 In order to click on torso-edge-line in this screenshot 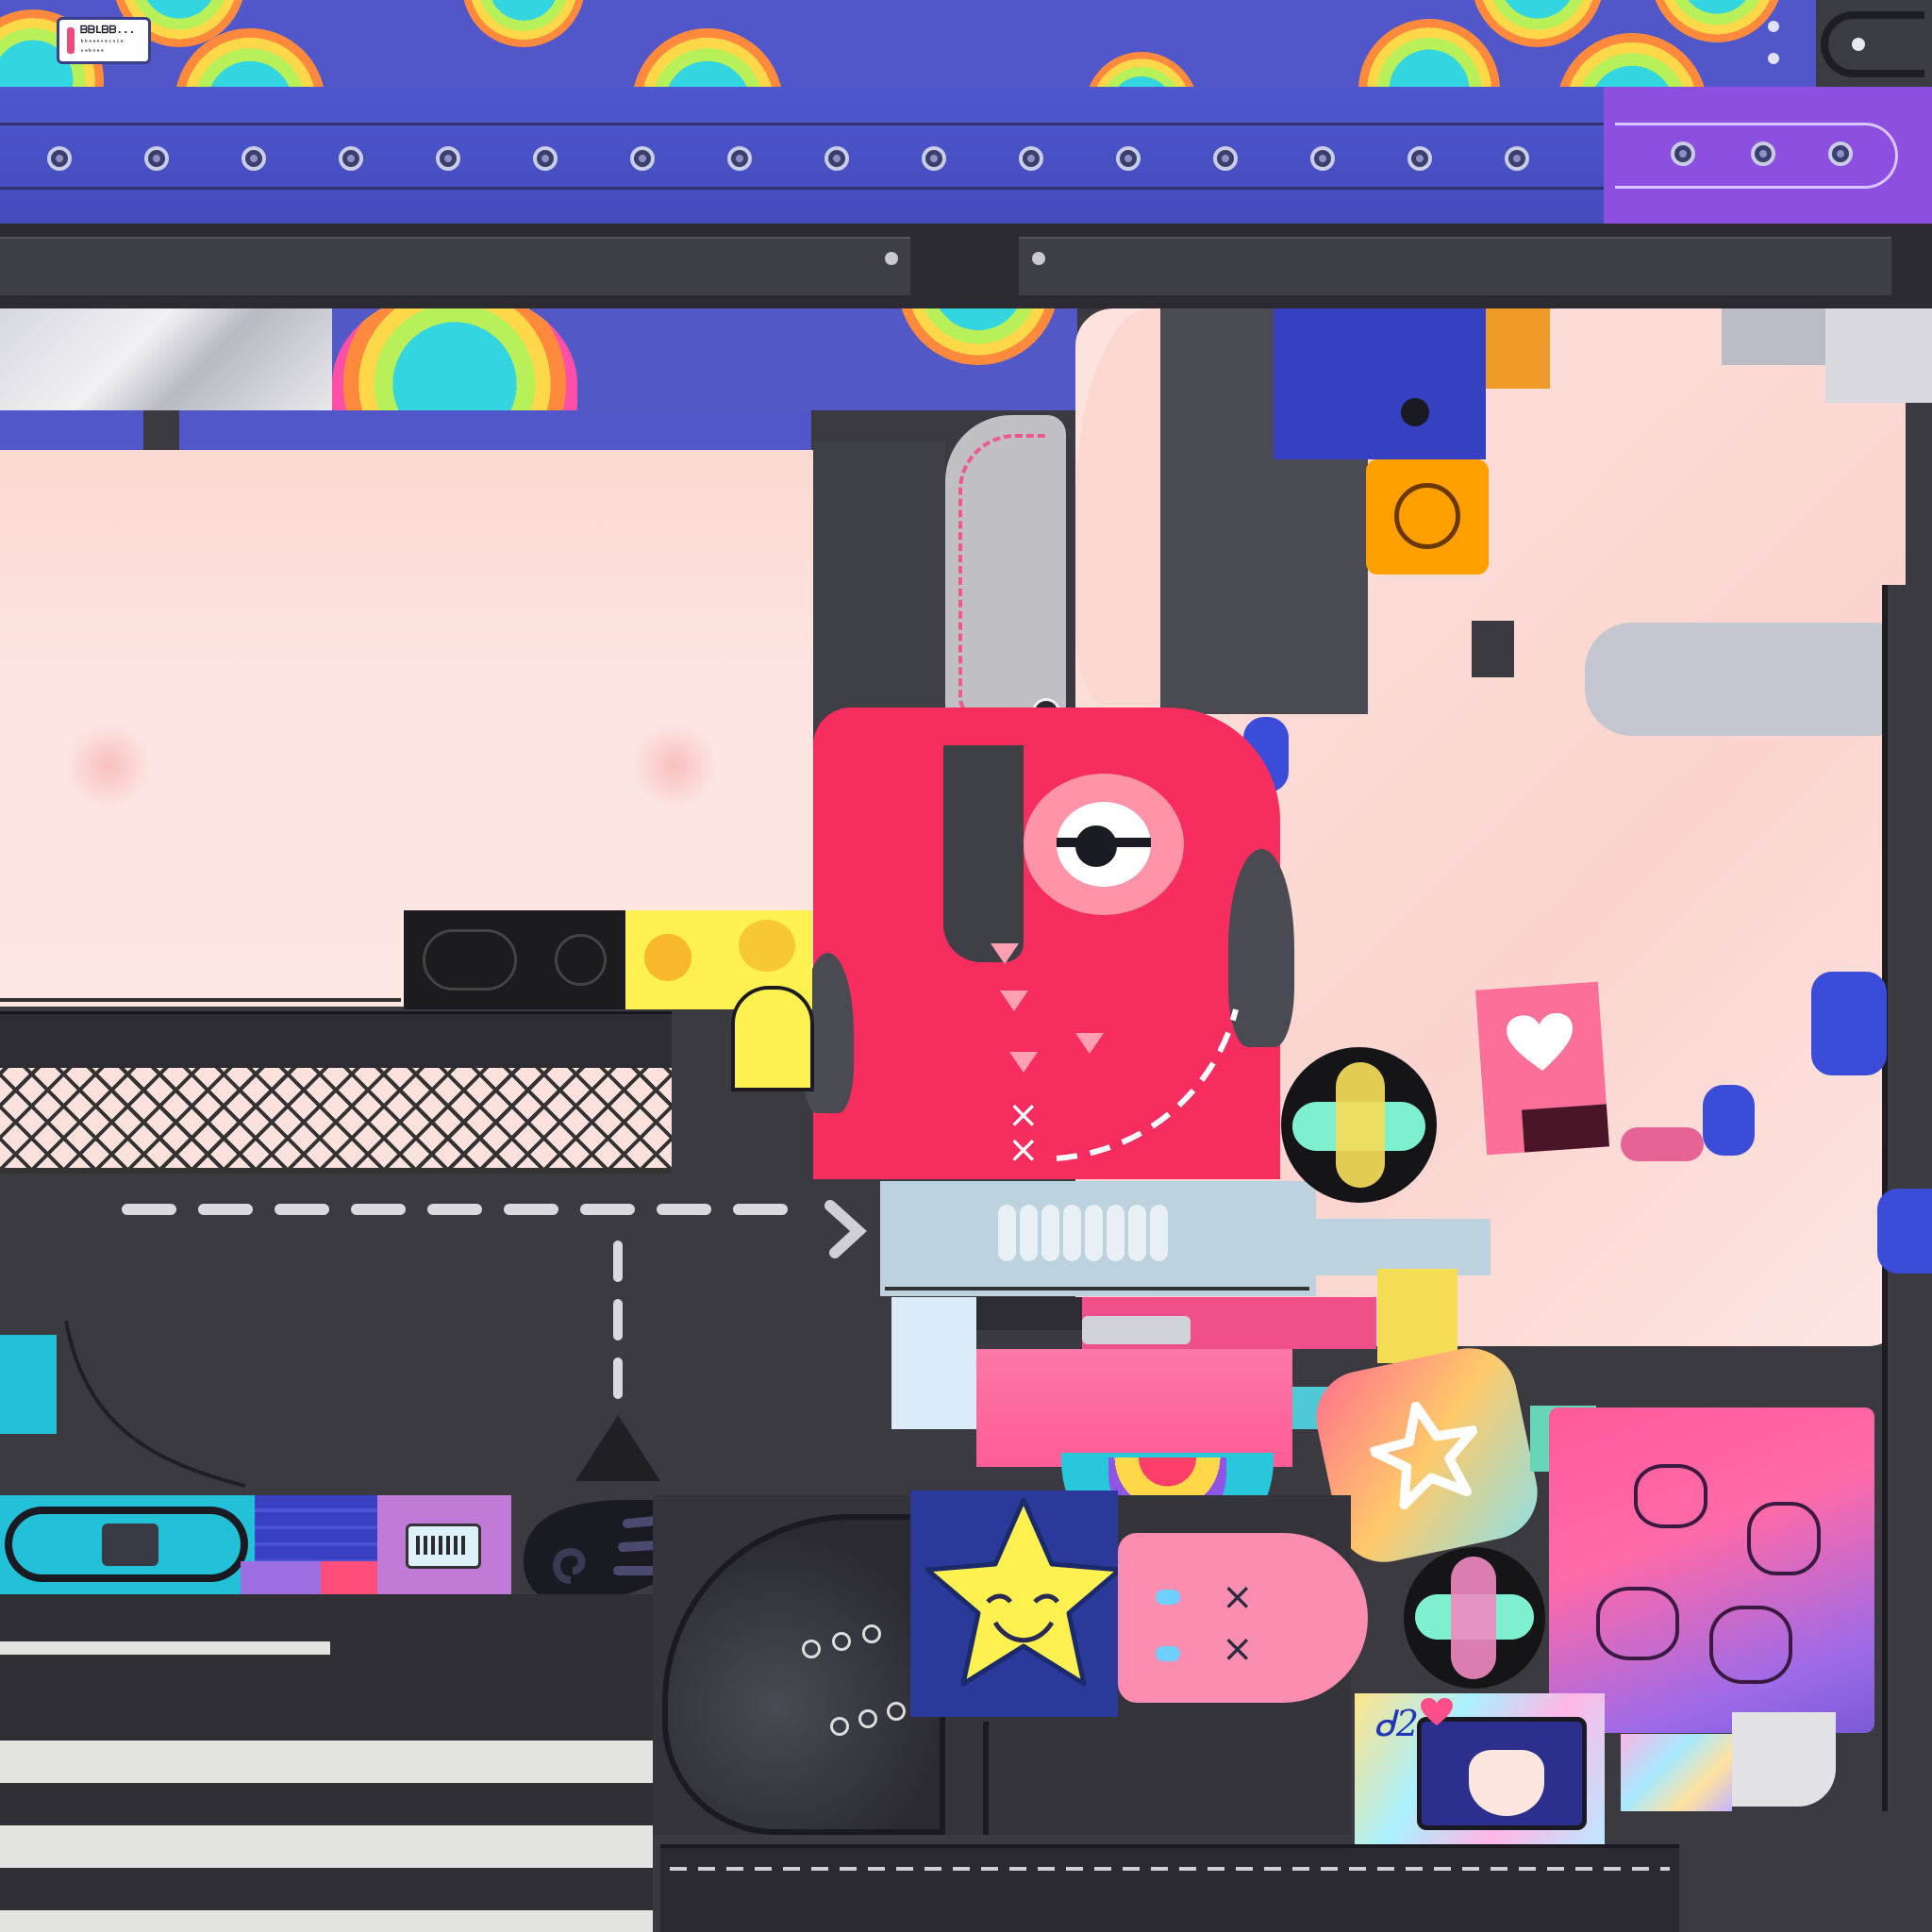, I will do `click(201, 1000)`.